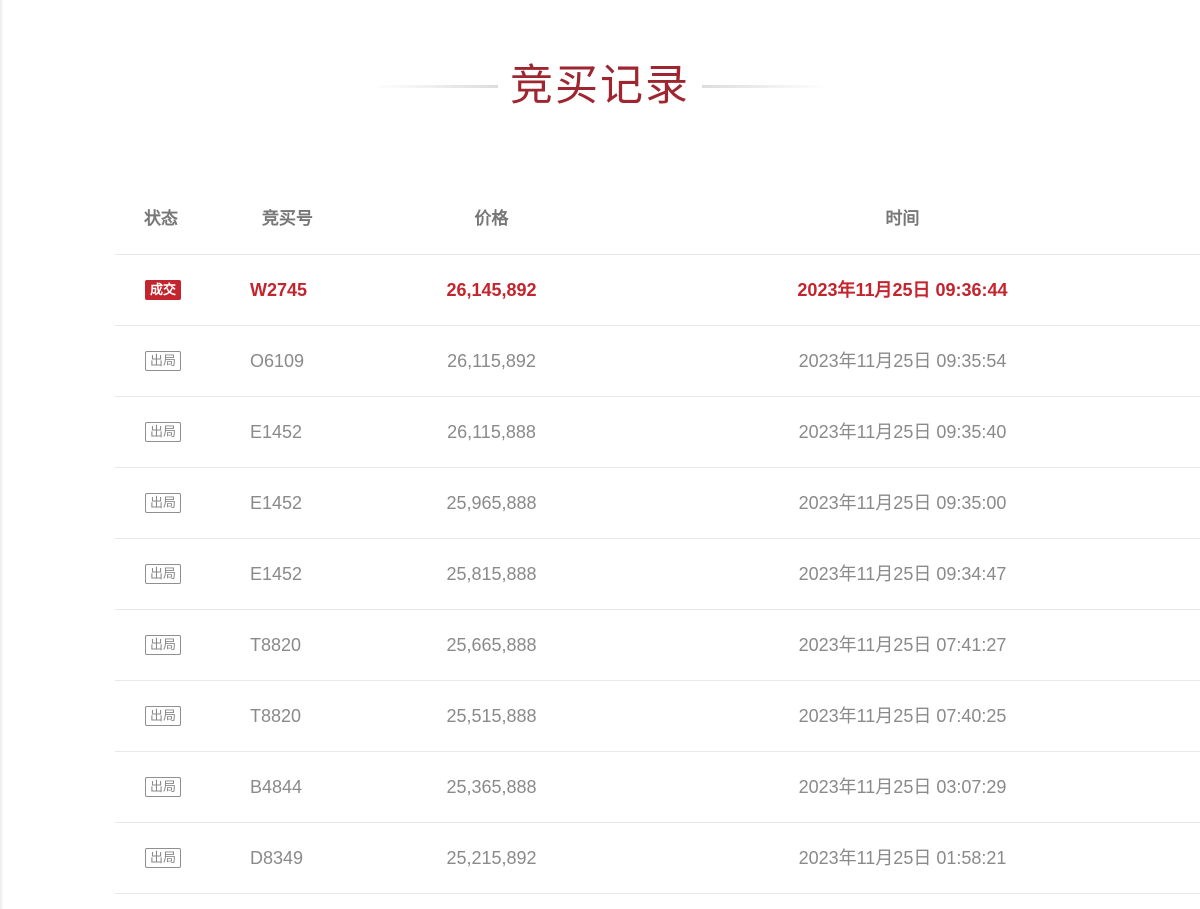  What do you see at coordinates (902, 361) in the screenshot?
I see `bid-time: 2023年11月25日 09:35:54` at bounding box center [902, 361].